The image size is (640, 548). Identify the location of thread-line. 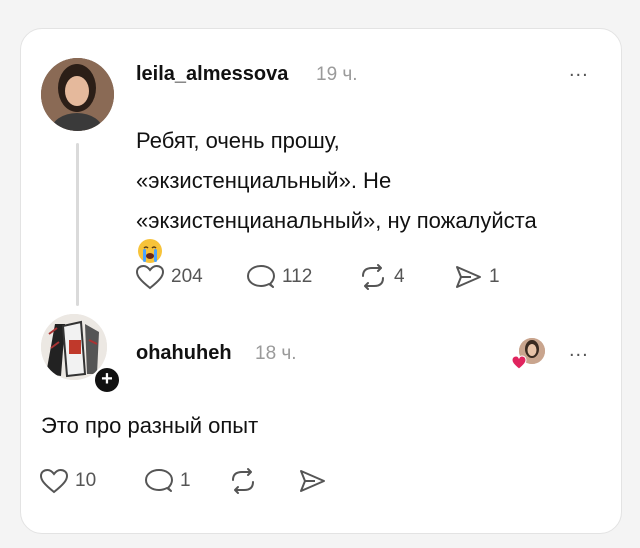
(77, 224).